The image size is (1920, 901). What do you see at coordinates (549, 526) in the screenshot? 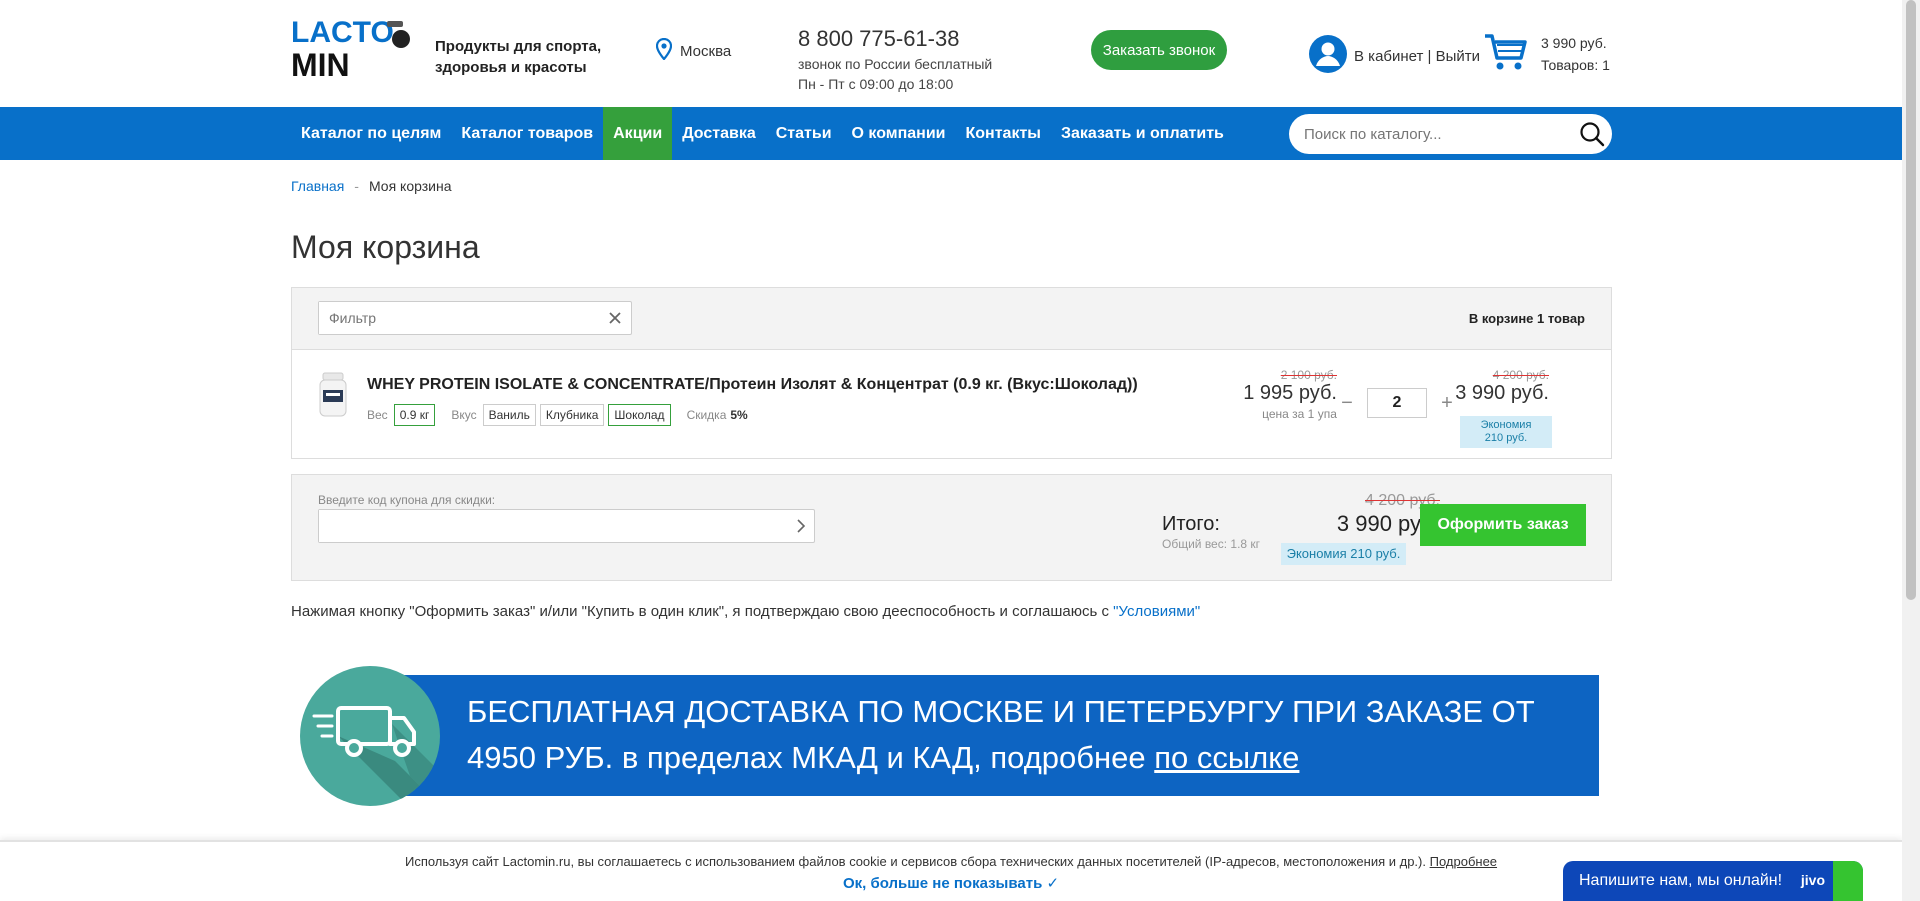
I see `coupon-input` at bounding box center [549, 526].